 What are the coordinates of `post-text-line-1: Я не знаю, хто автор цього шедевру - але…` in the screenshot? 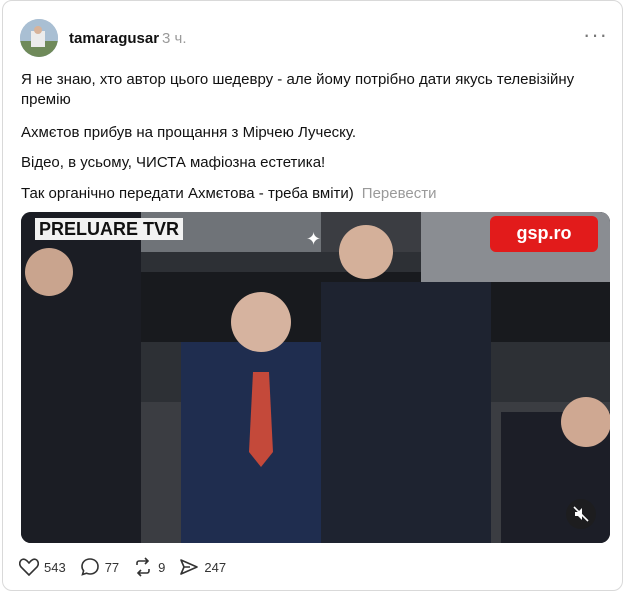 It's located at (298, 89).